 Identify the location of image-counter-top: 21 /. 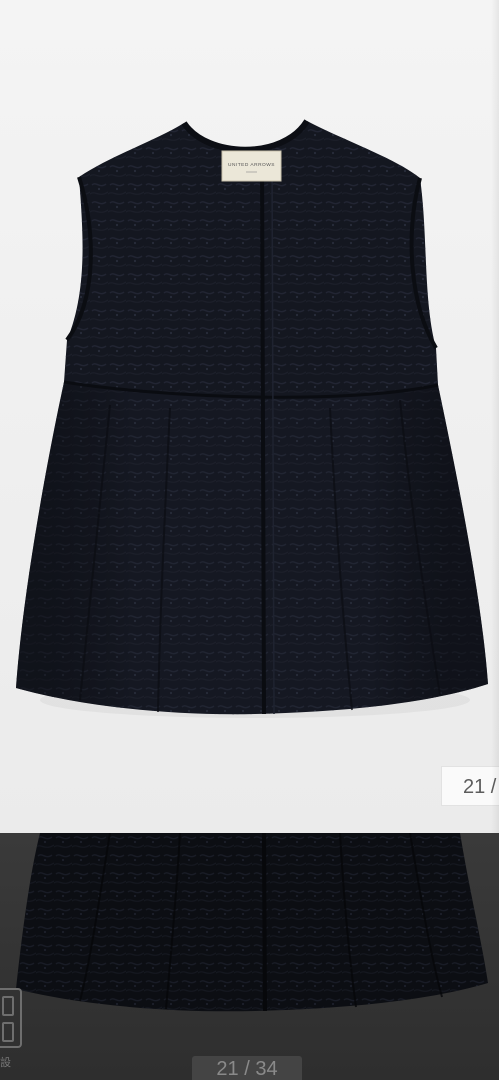
(470, 786).